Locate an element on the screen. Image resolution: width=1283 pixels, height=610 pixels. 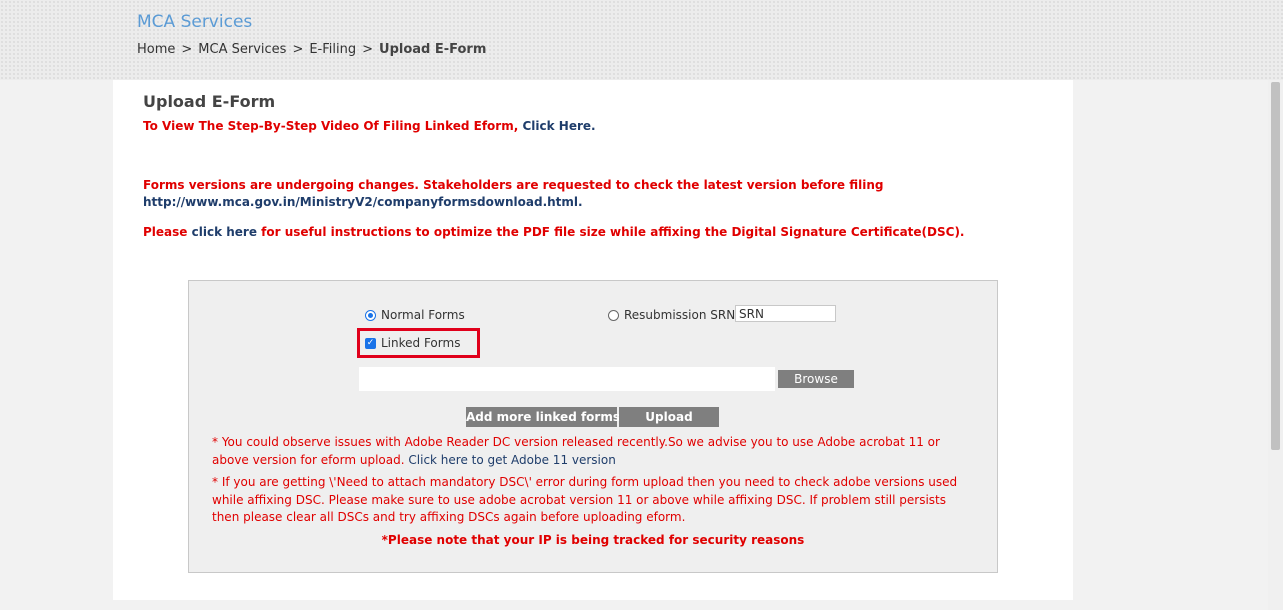
normal-forms-radio is located at coordinates (370, 315).